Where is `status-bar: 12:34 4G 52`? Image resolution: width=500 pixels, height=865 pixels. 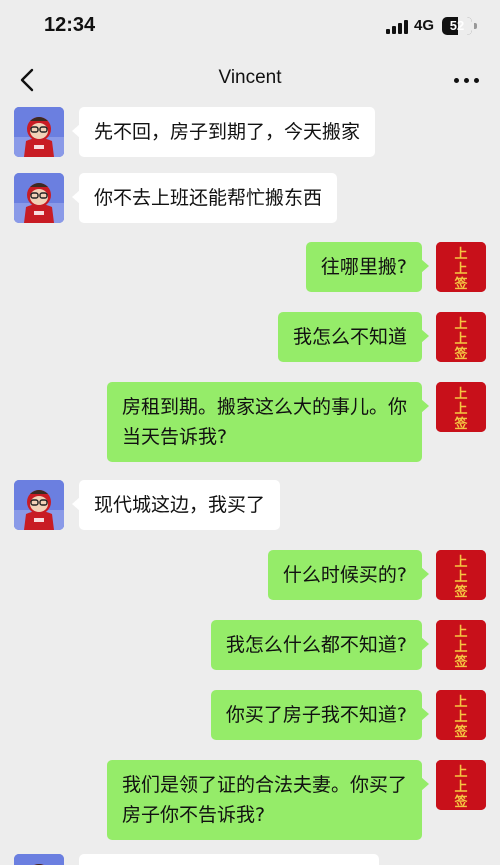
status-bar: 12:34 4G 52 is located at coordinates (250, 28).